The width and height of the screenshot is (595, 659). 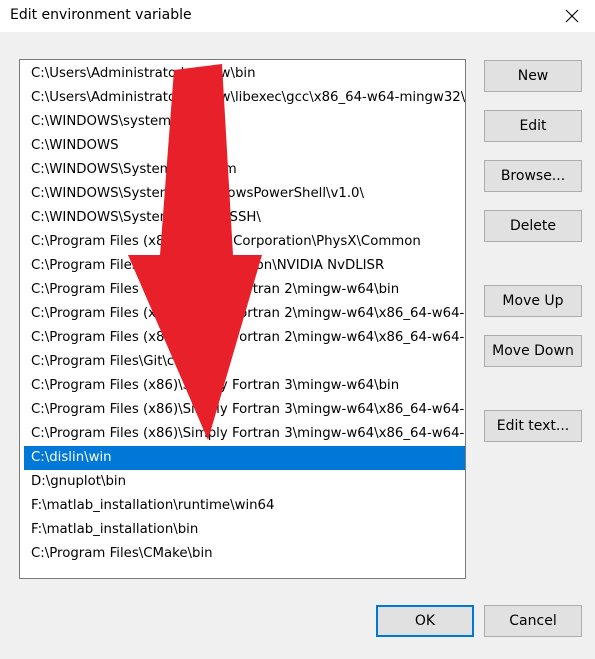 I want to click on delete-button: Delete, so click(x=533, y=226).